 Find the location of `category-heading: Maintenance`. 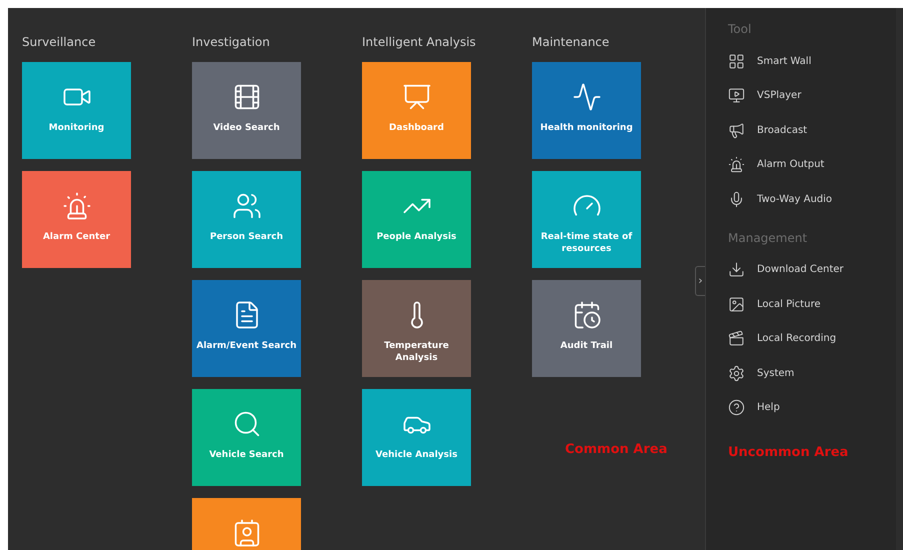

category-heading: Maintenance is located at coordinates (571, 42).